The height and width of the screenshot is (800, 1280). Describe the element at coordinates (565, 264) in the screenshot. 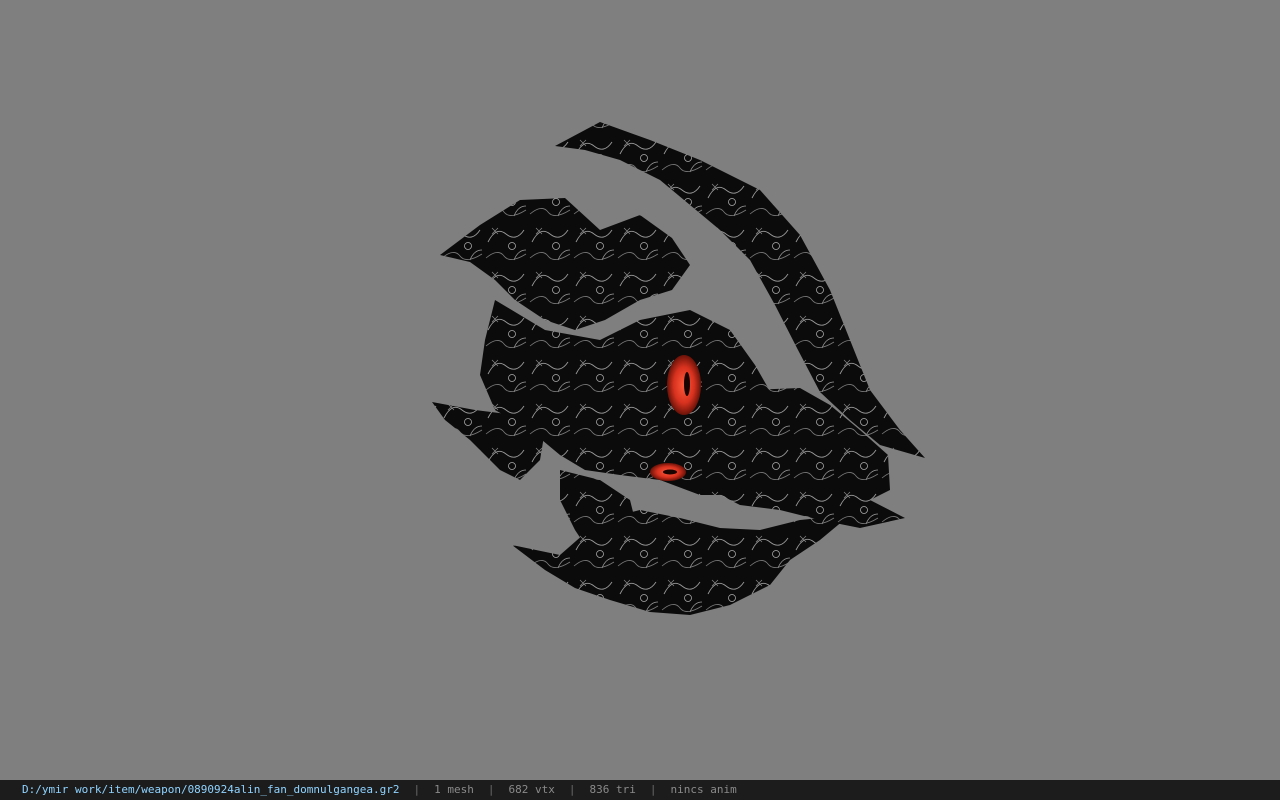

I see `fan-blade-top-left` at that location.